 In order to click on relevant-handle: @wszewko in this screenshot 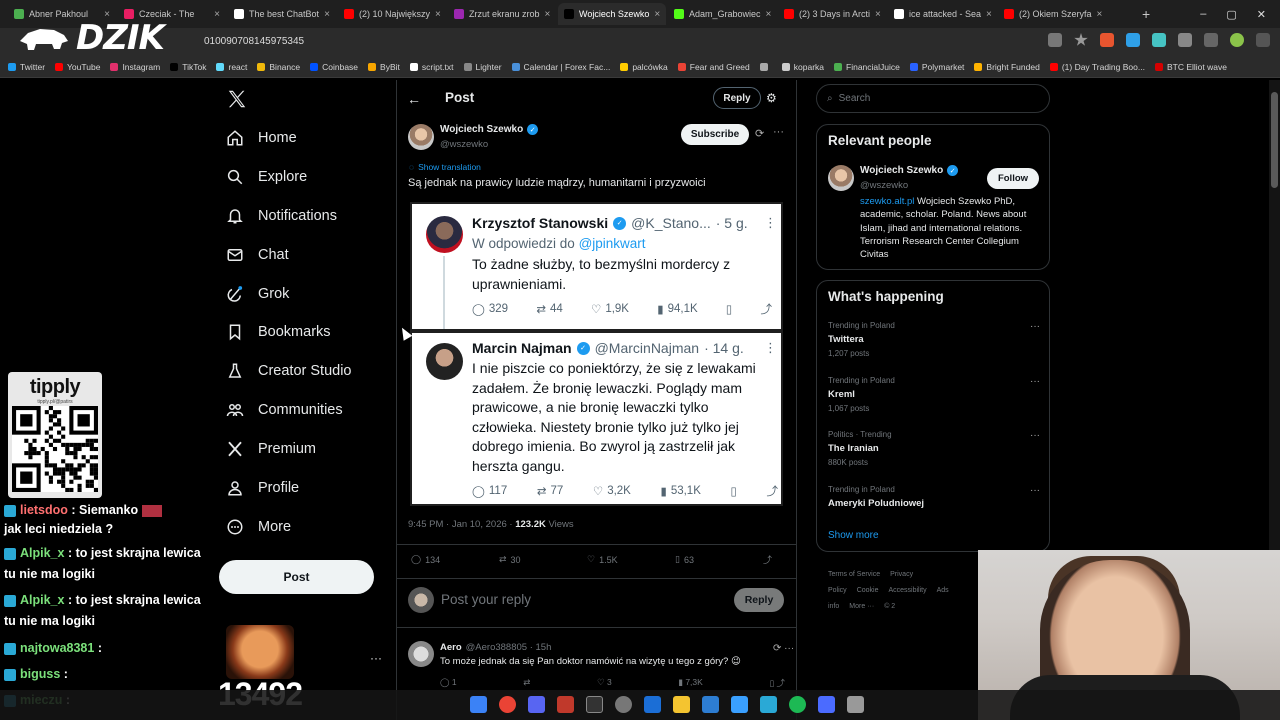, I will do `click(884, 185)`.